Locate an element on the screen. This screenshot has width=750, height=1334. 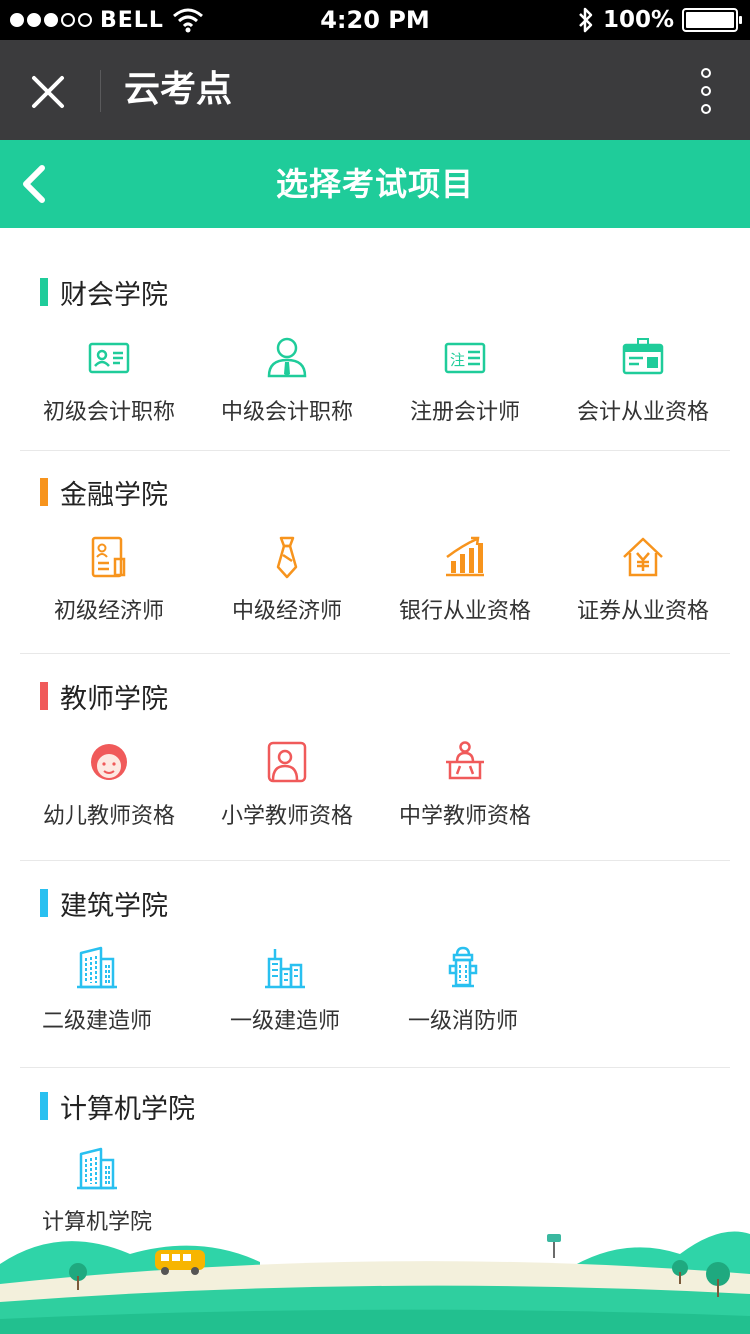
section-title: 计算机学院 is located at coordinates (127, 1109).